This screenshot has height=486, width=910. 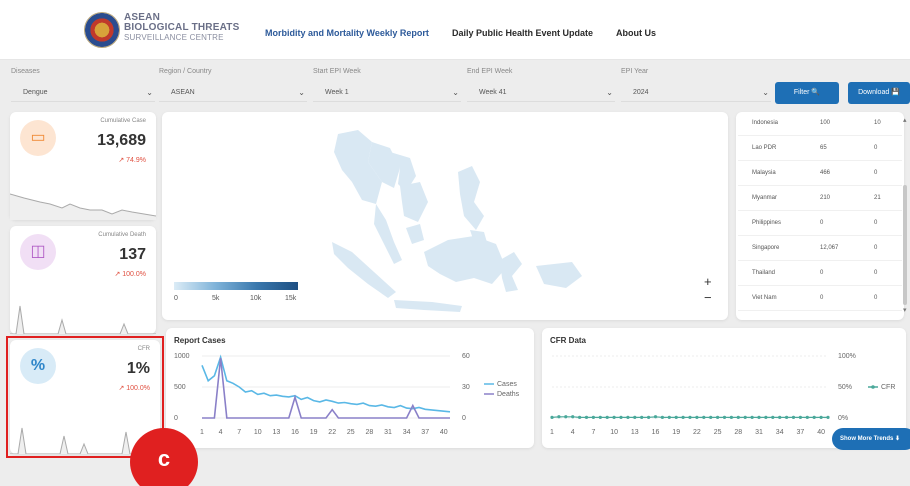 What do you see at coordinates (132, 254) in the screenshot?
I see `kpi-value: 137` at bounding box center [132, 254].